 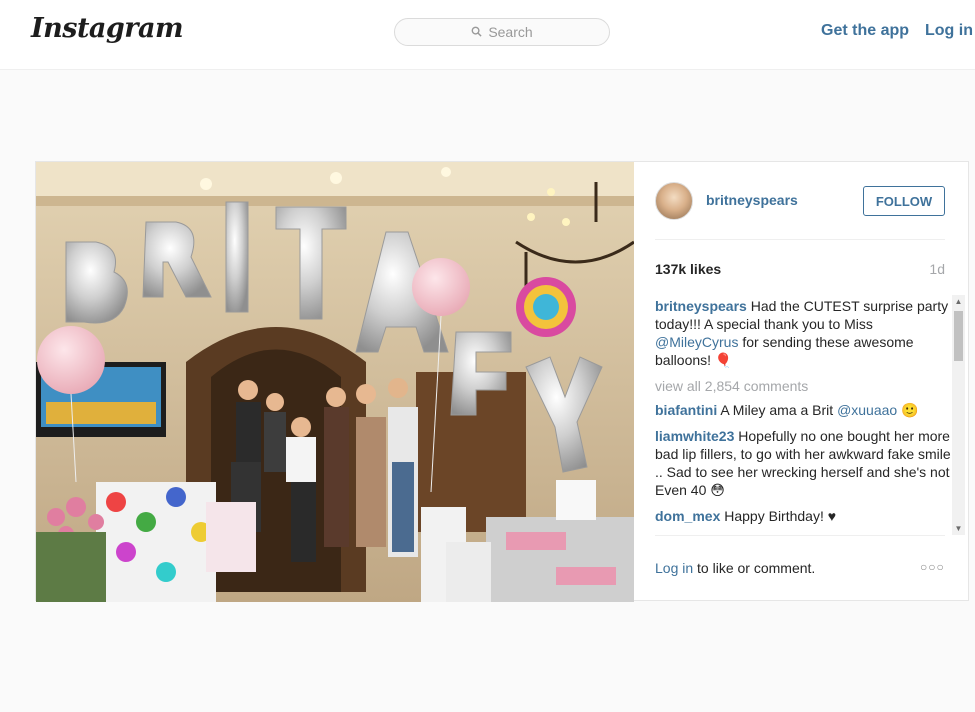 I want to click on login-prompt: Log in to like or comment., so click(x=735, y=568).